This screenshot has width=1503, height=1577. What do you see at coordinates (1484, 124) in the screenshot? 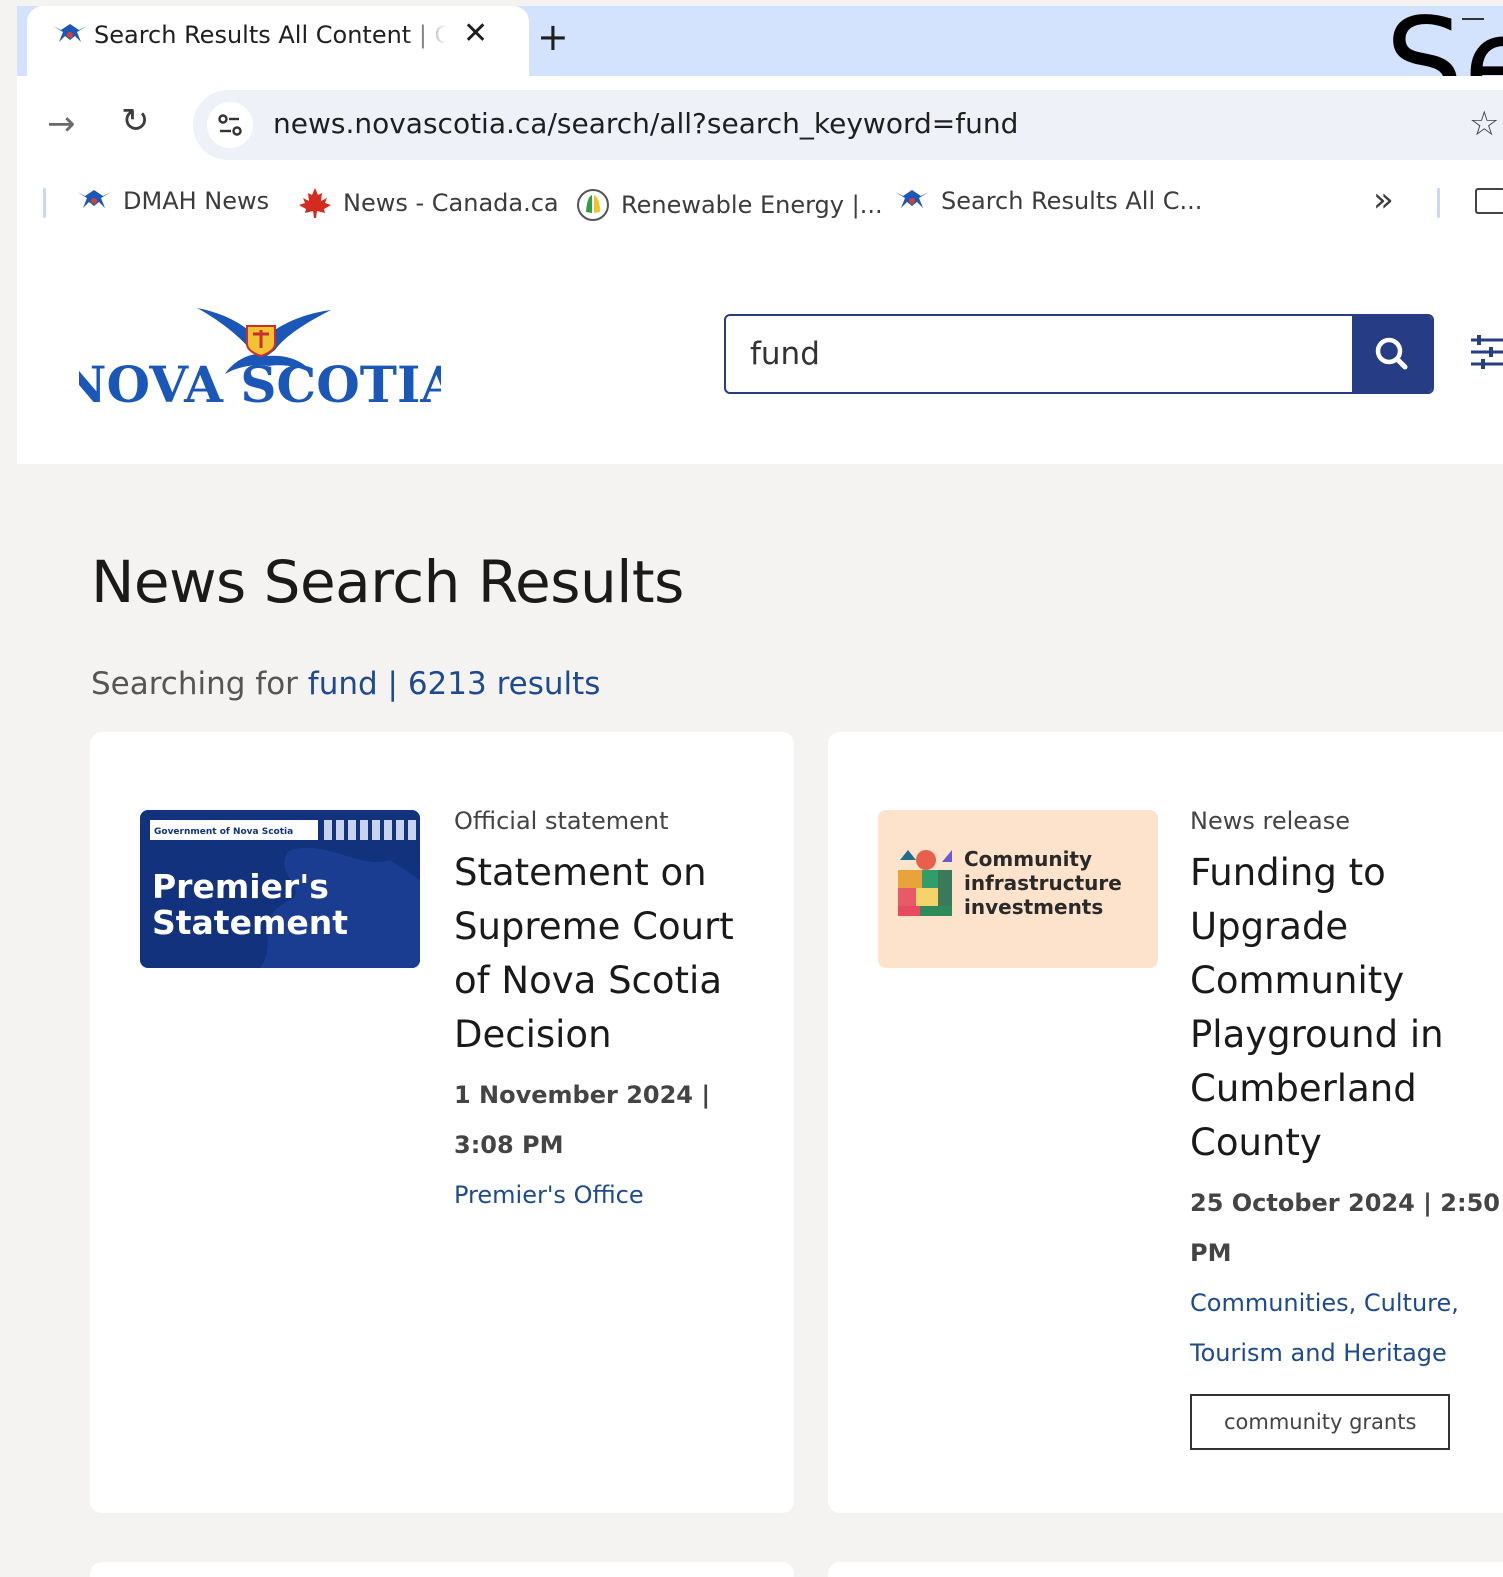
I see `bookmark-star-icon: ☆` at bounding box center [1484, 124].